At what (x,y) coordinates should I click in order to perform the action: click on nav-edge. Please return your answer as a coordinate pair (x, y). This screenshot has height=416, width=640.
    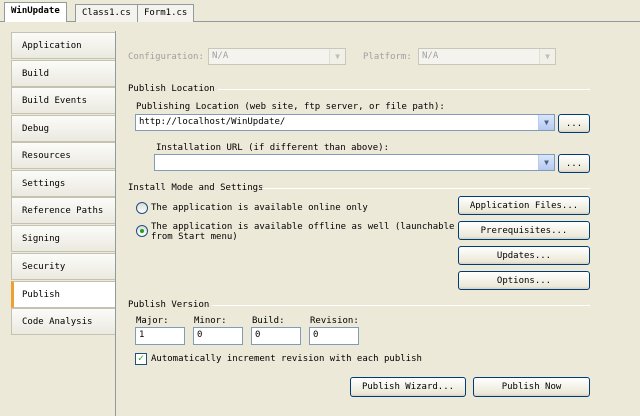
    Looking at the image, I should click on (5, 219).